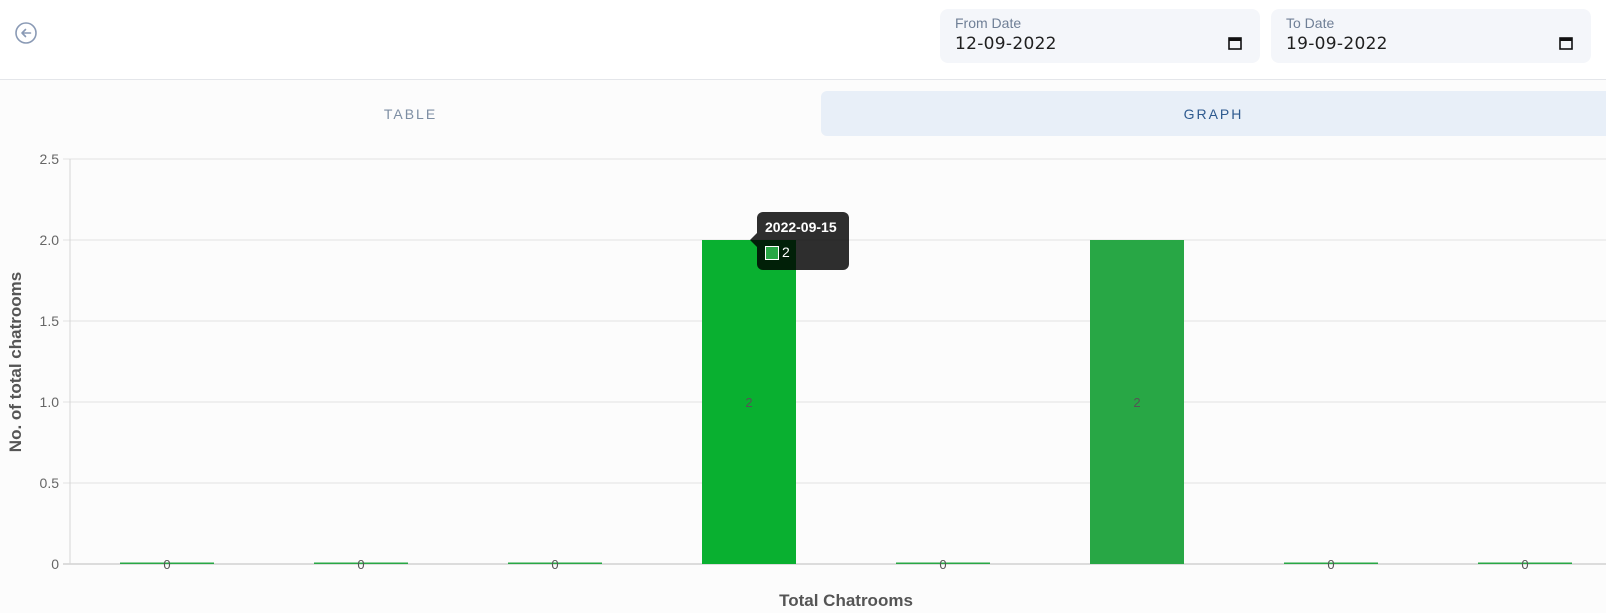 This screenshot has height=613, width=1606. I want to click on tooltip-value: 2, so click(786, 252).